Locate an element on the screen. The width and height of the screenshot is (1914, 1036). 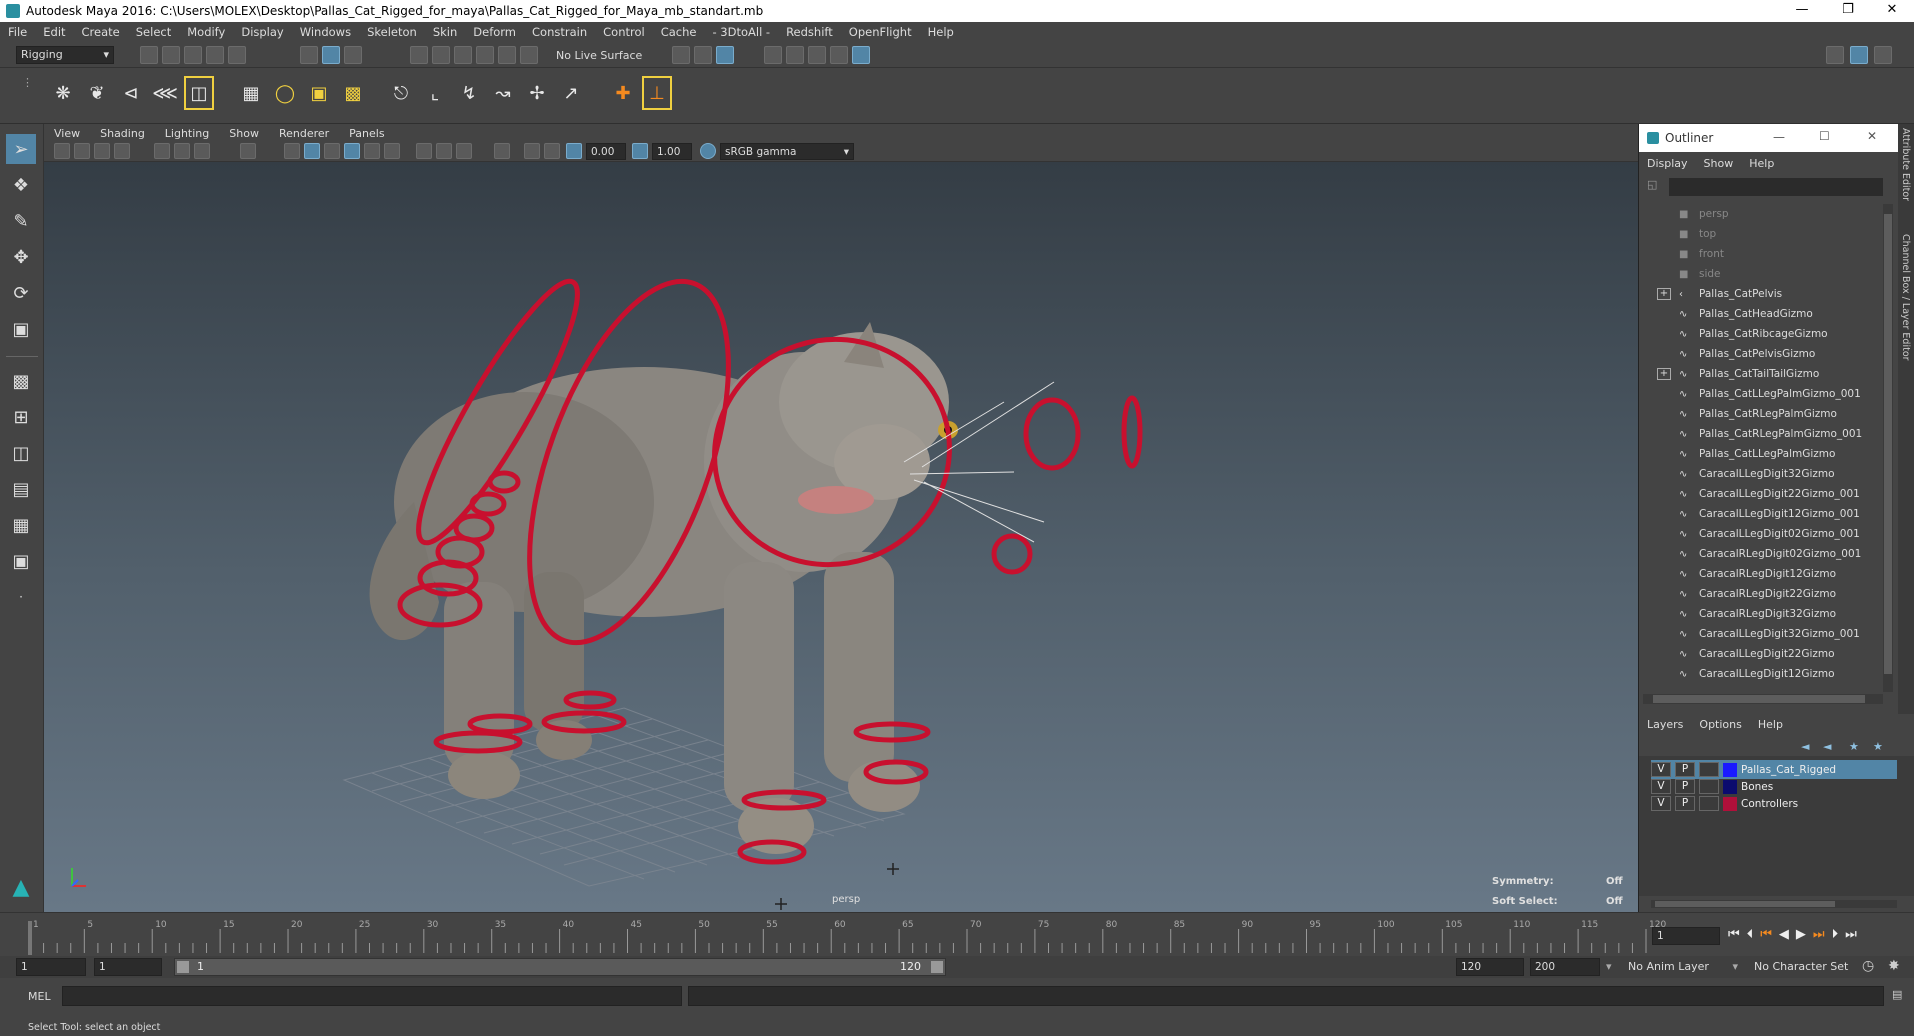
save-scene-icon is located at coordinates (193, 55).